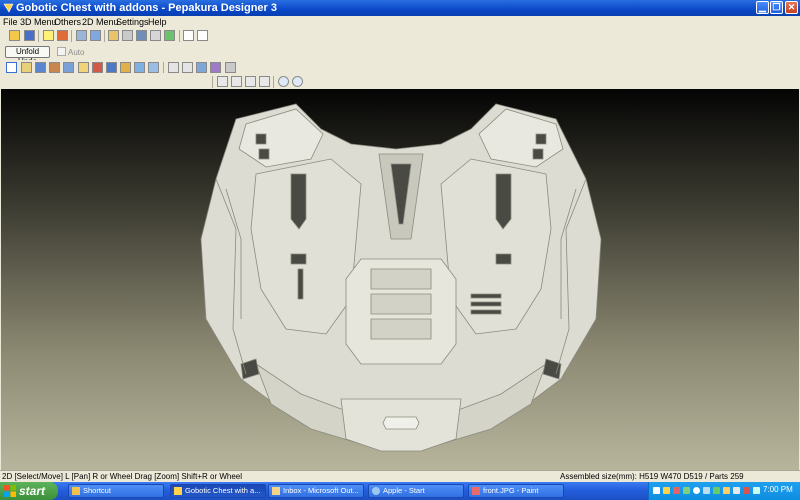 This screenshot has height=500, width=800. What do you see at coordinates (187, 67) in the screenshot?
I see `align-center-icon` at bounding box center [187, 67].